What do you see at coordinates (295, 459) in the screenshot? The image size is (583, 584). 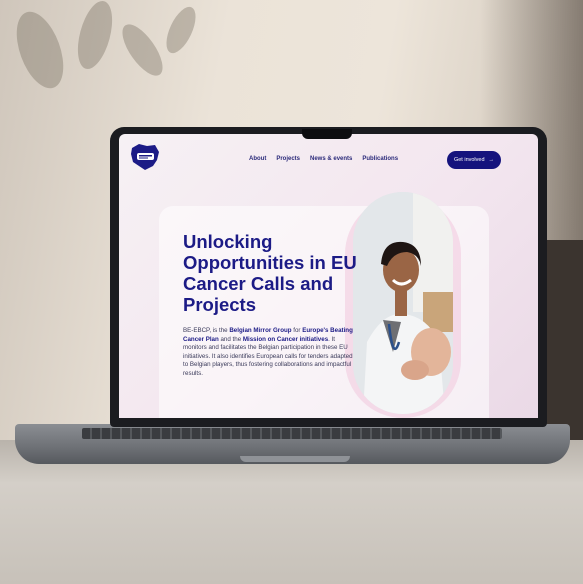 I see `laptop-trackpad-edge` at bounding box center [295, 459].